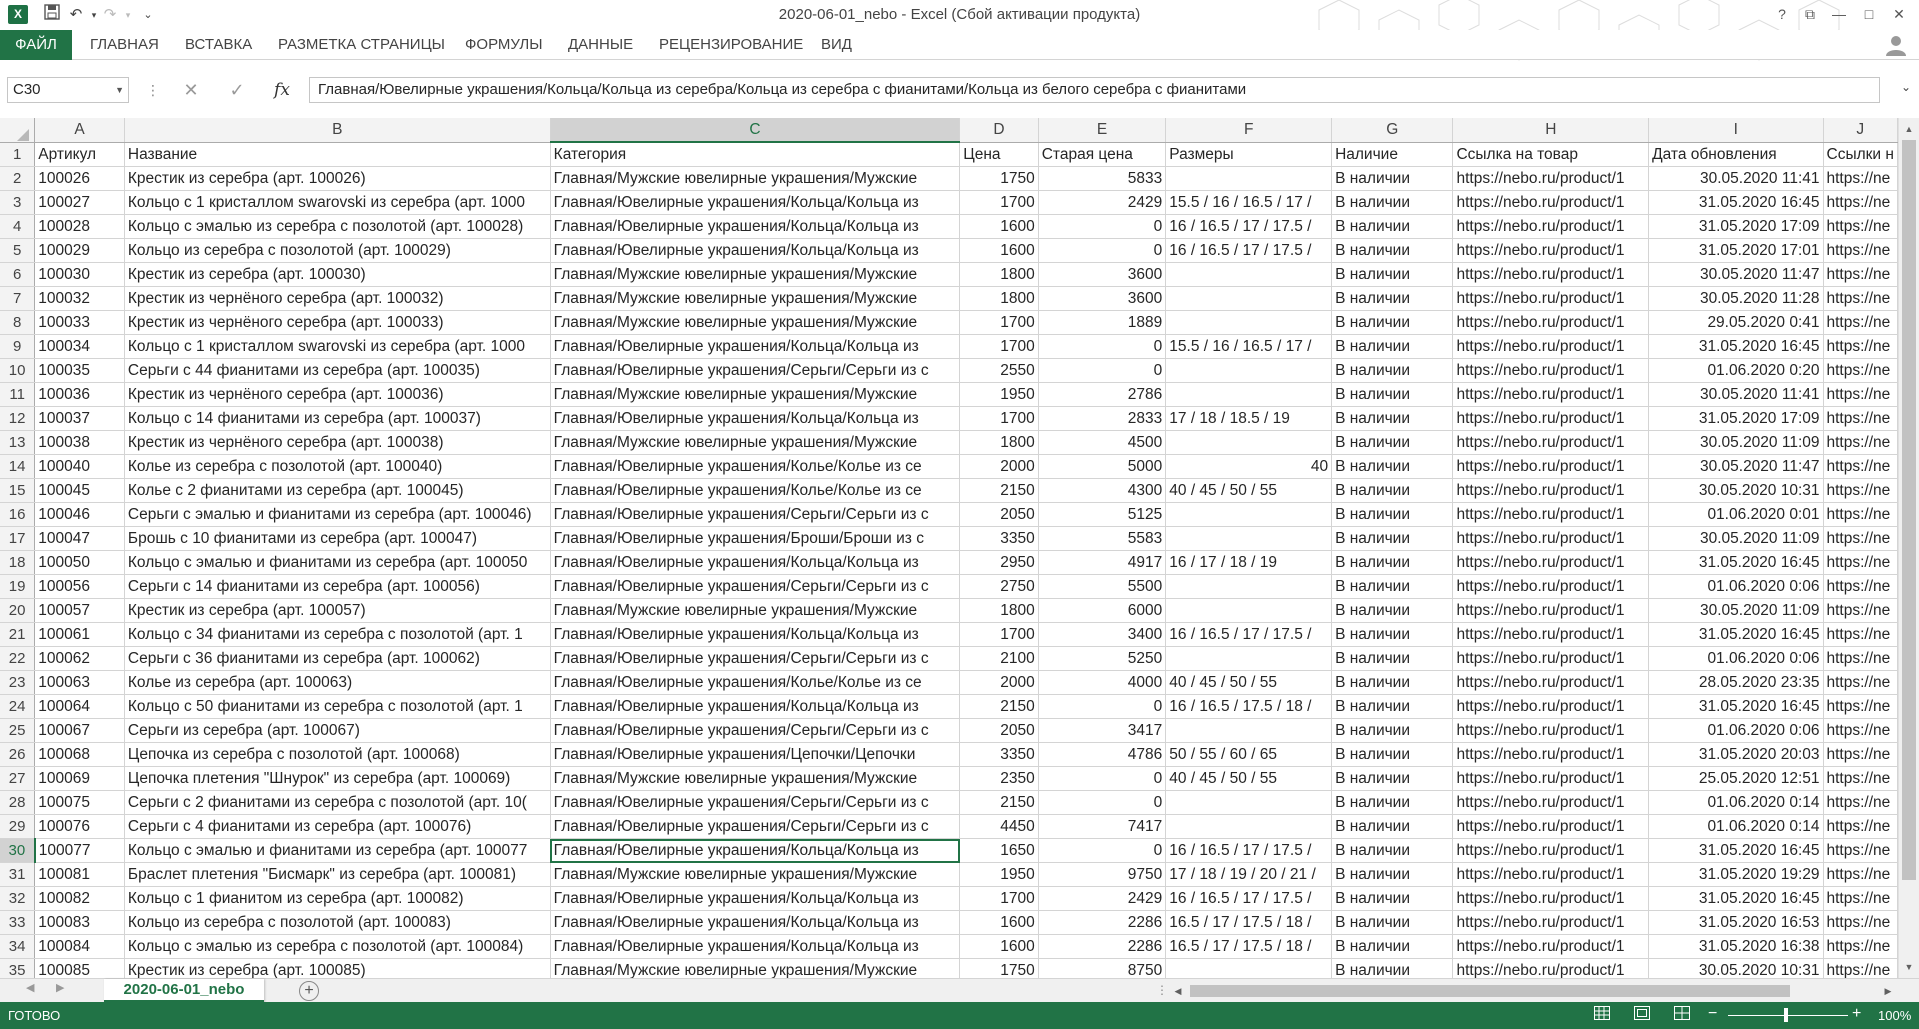 The image size is (1919, 1029). I want to click on scroll-down-arrow-icon: ▼, so click(1909, 967).